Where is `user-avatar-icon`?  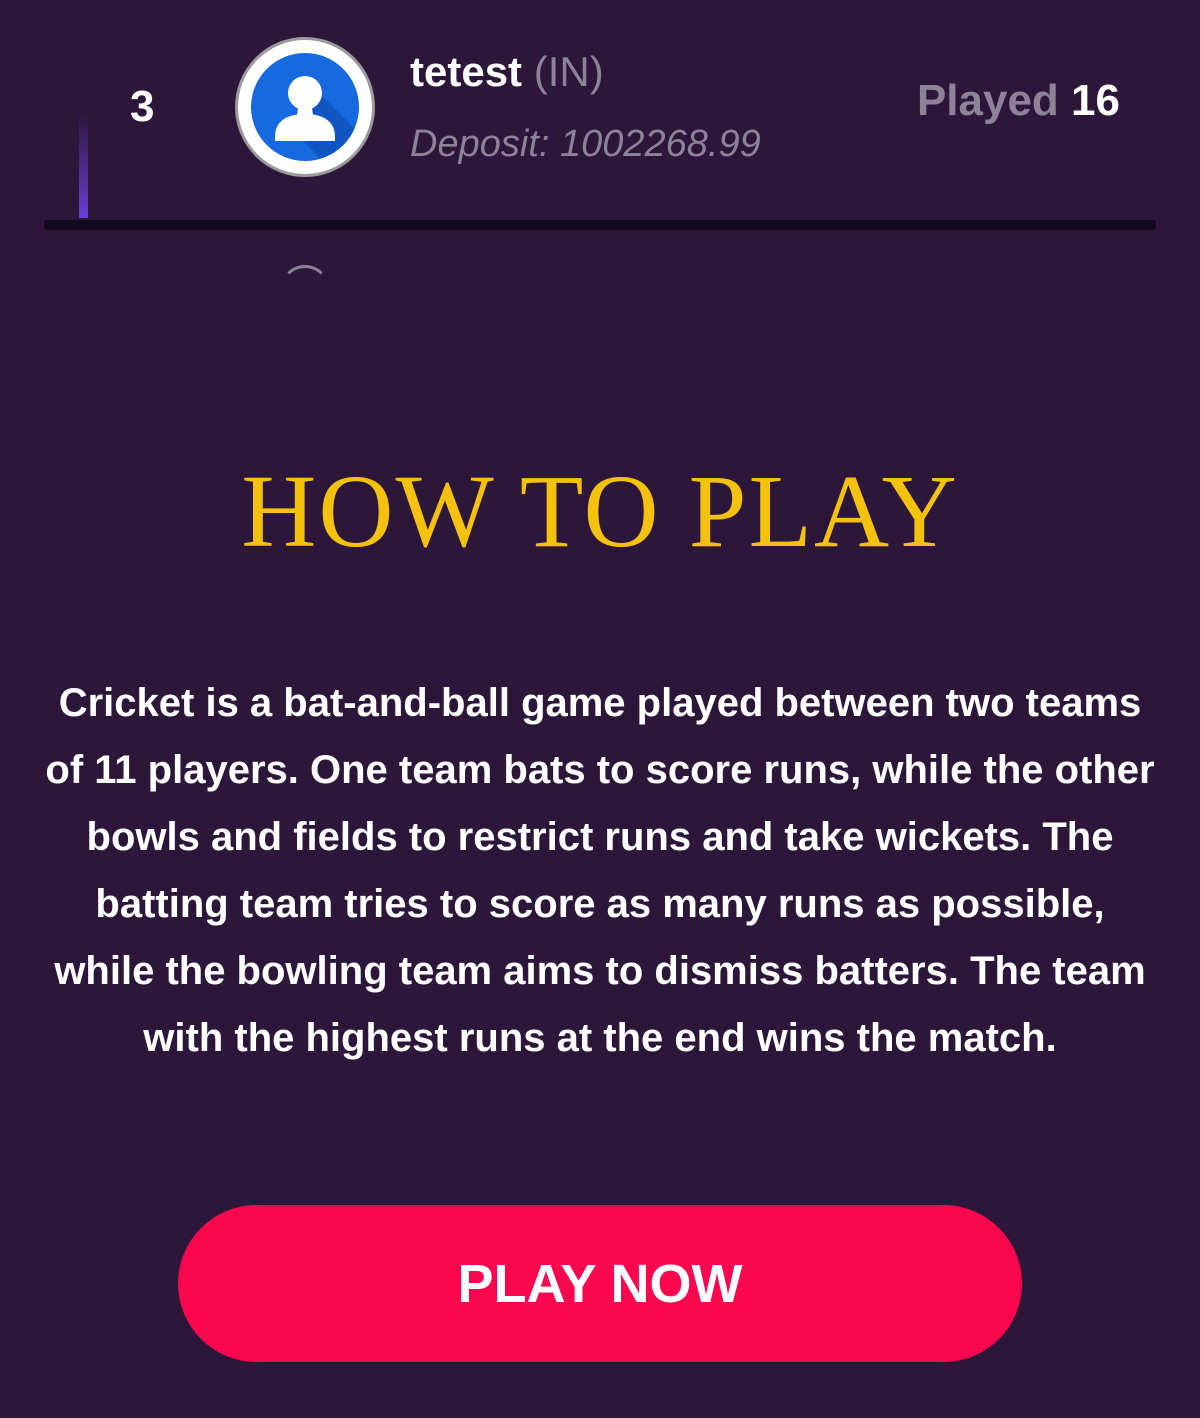 user-avatar-icon is located at coordinates (305, 107).